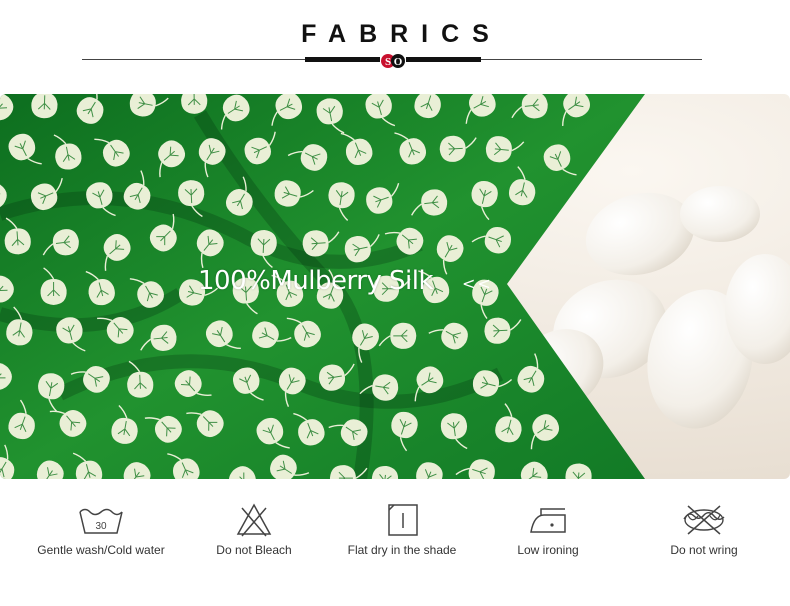 This screenshot has height=606, width=790. Describe the element at coordinates (316, 281) in the screenshot. I see `banner-headline: 100%Mulberry Silk` at that location.